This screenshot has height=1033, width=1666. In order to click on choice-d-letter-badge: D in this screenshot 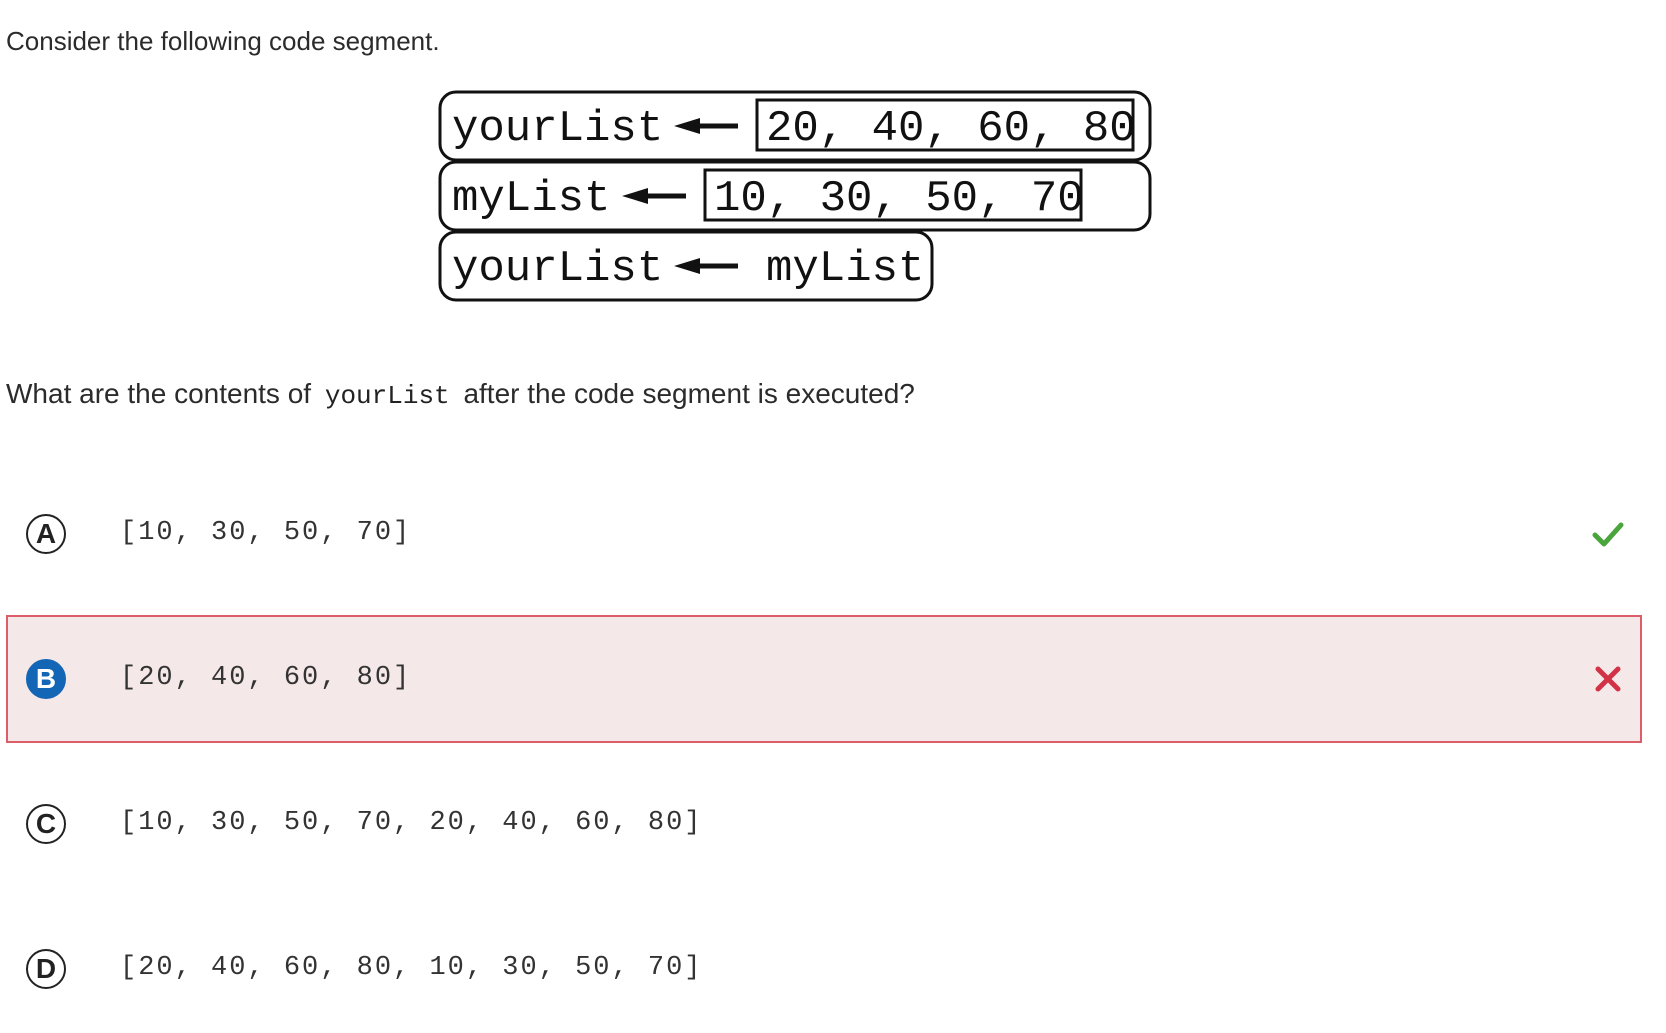, I will do `click(46, 969)`.